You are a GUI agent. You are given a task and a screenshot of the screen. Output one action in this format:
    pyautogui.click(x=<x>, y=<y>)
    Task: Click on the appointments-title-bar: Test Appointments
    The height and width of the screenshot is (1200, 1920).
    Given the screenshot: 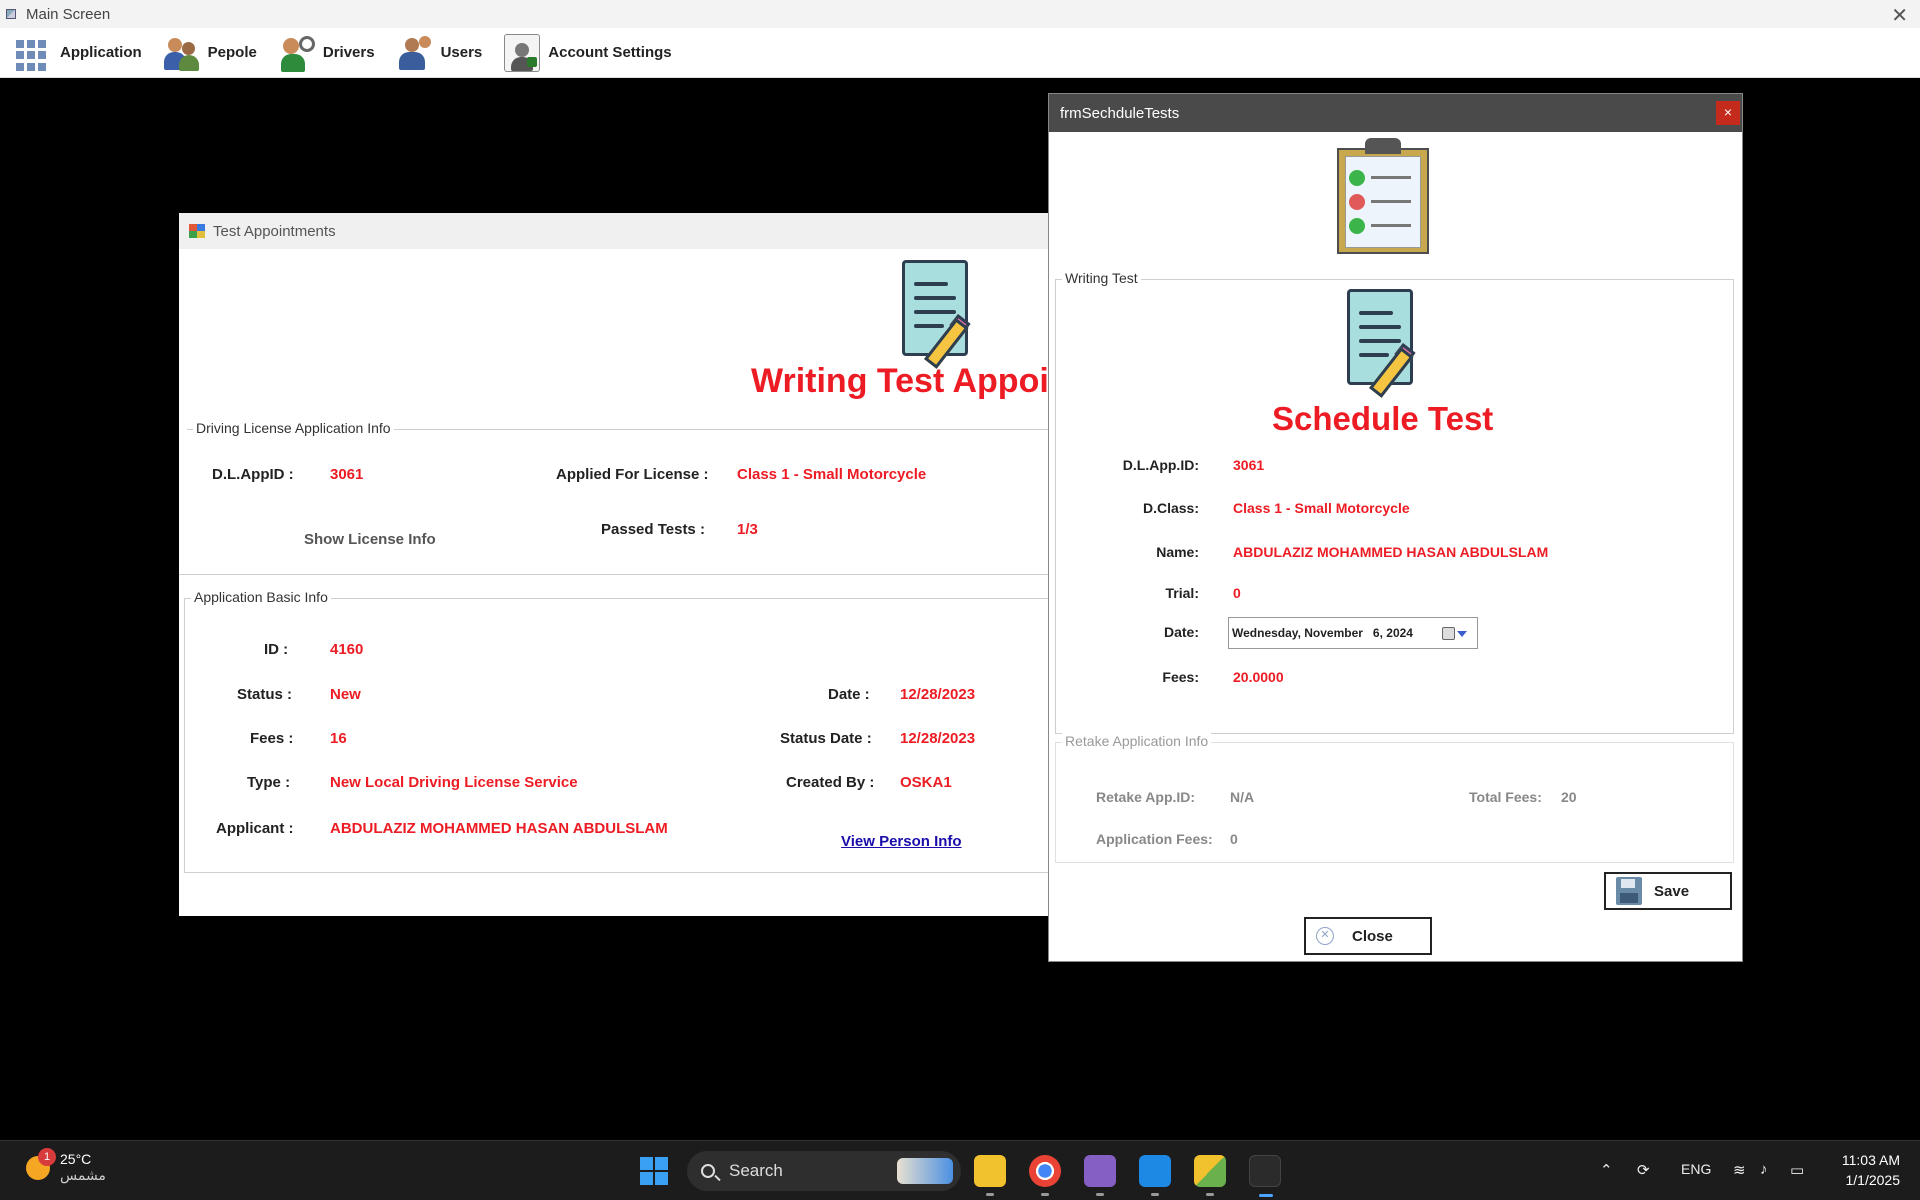 What is the action you would take?
    pyautogui.click(x=615, y=231)
    